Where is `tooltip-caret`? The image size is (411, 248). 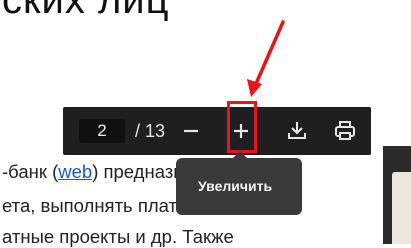
tooltip-caret is located at coordinates (240, 154).